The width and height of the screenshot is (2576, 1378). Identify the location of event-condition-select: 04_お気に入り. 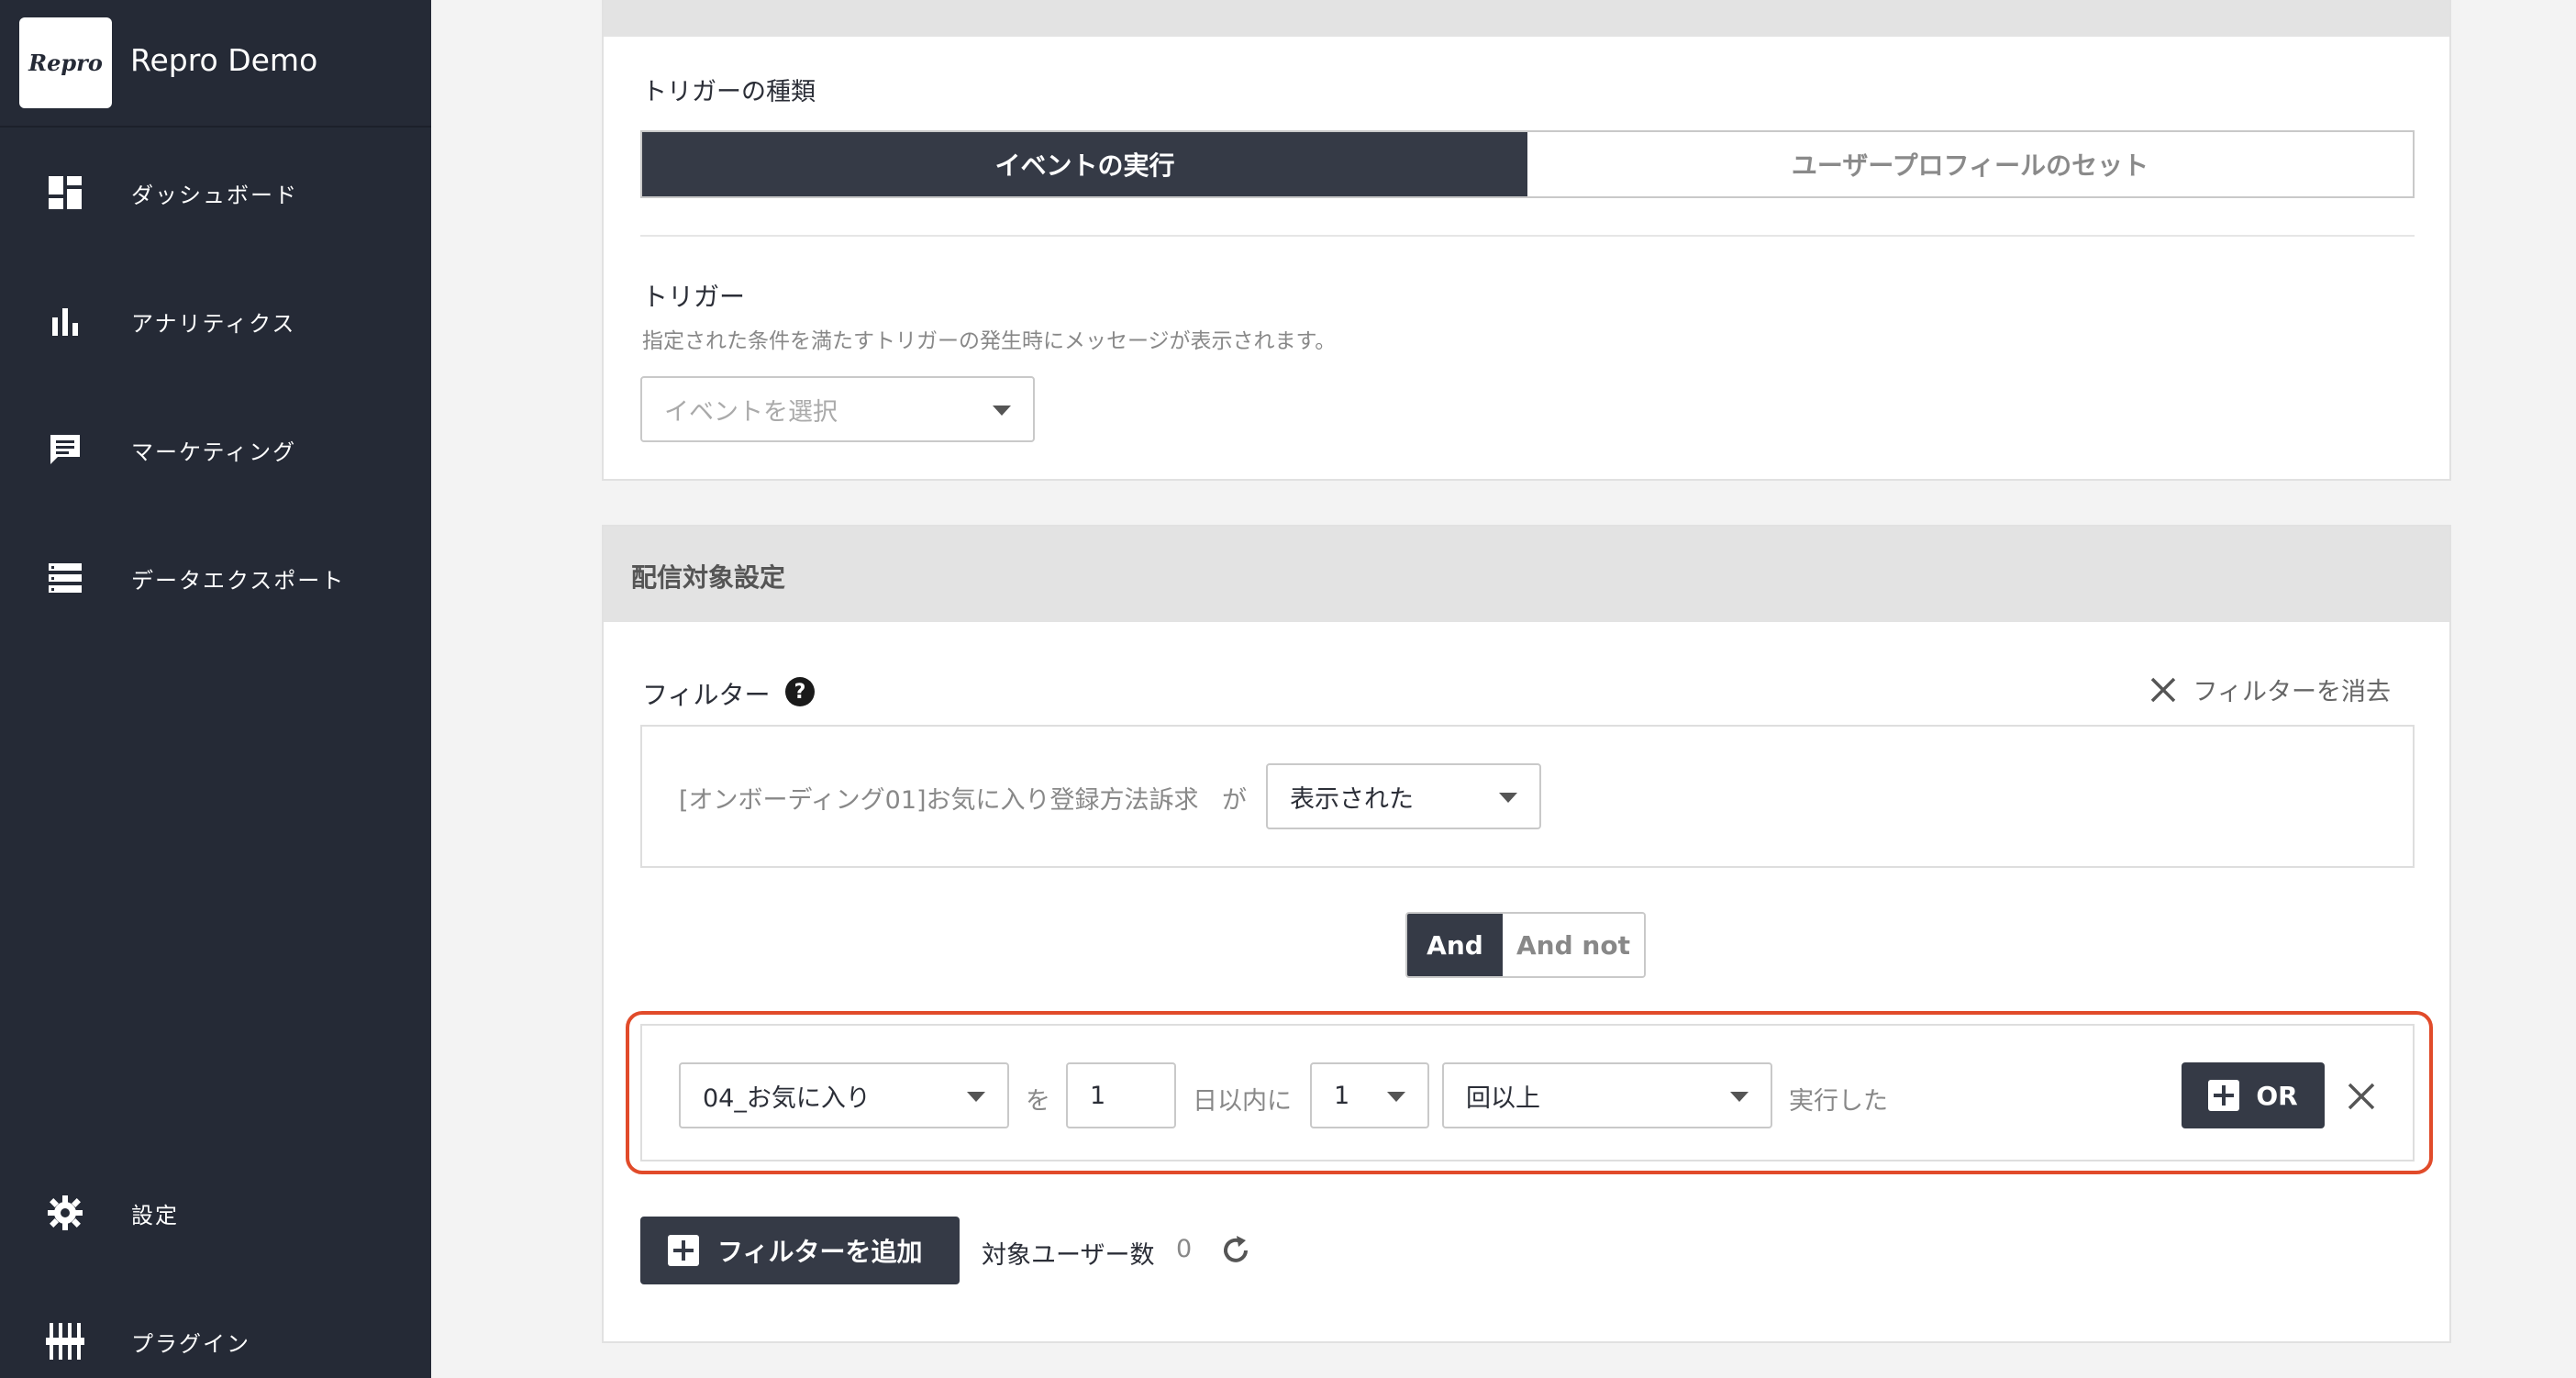
(844, 1095).